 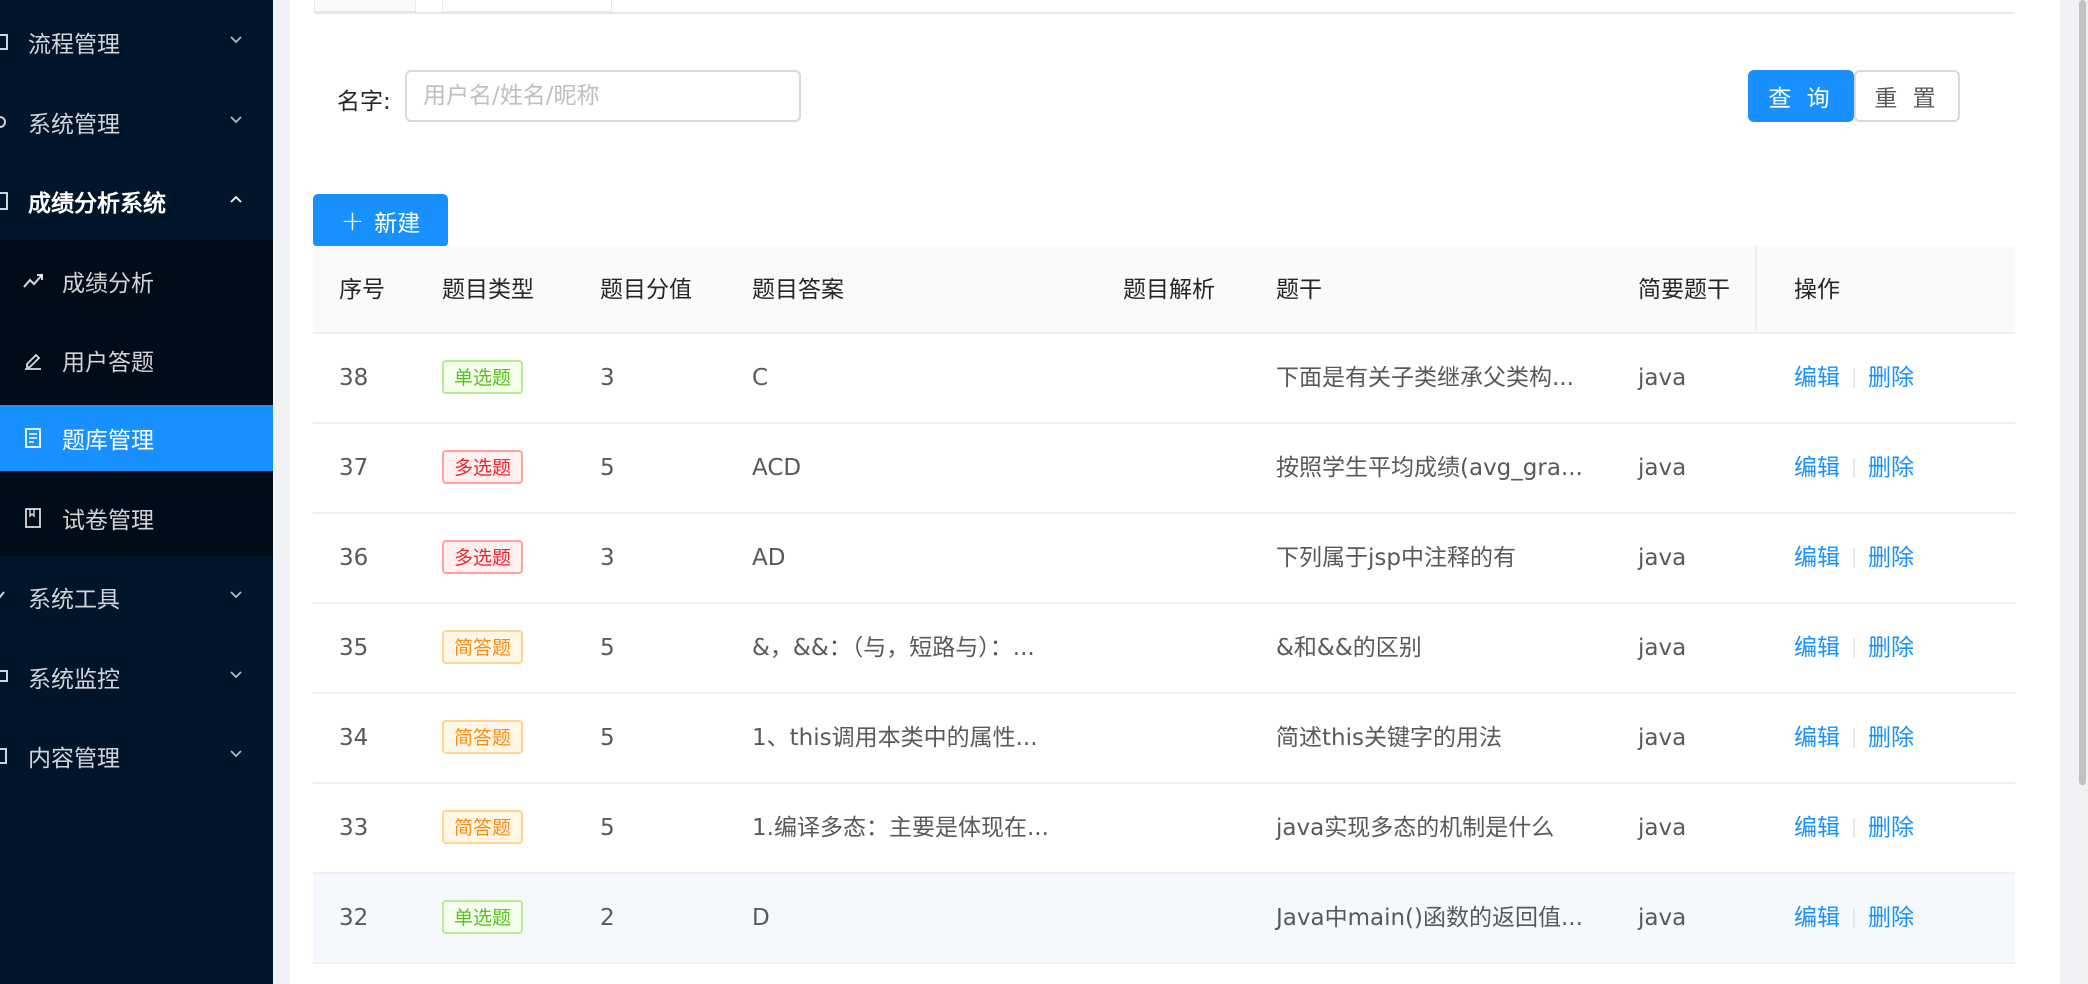 What do you see at coordinates (4, 756) in the screenshot?
I see `content-icon` at bounding box center [4, 756].